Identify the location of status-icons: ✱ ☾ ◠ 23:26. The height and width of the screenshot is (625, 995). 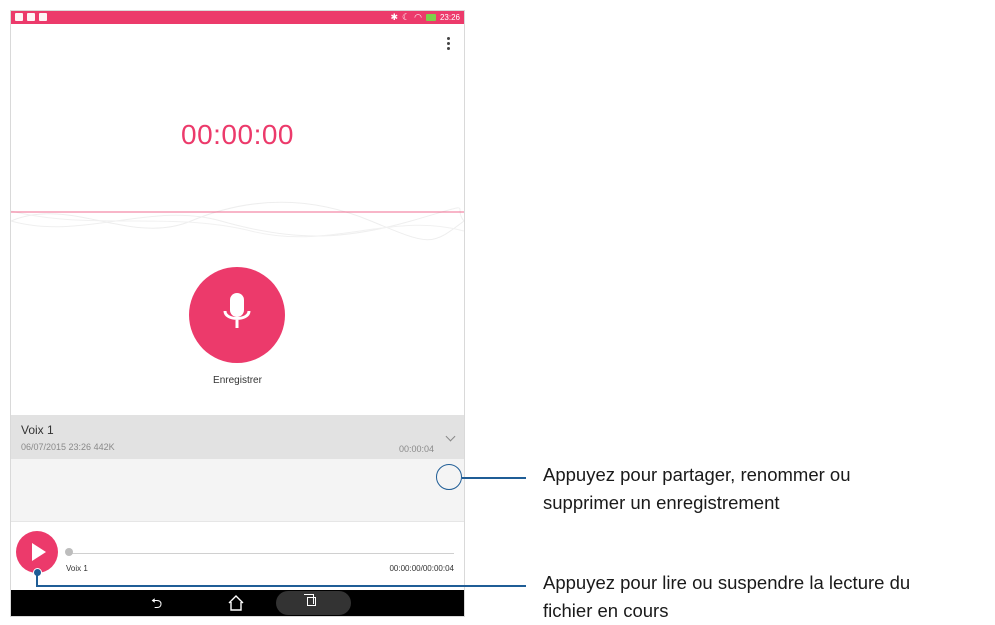
(425, 17).